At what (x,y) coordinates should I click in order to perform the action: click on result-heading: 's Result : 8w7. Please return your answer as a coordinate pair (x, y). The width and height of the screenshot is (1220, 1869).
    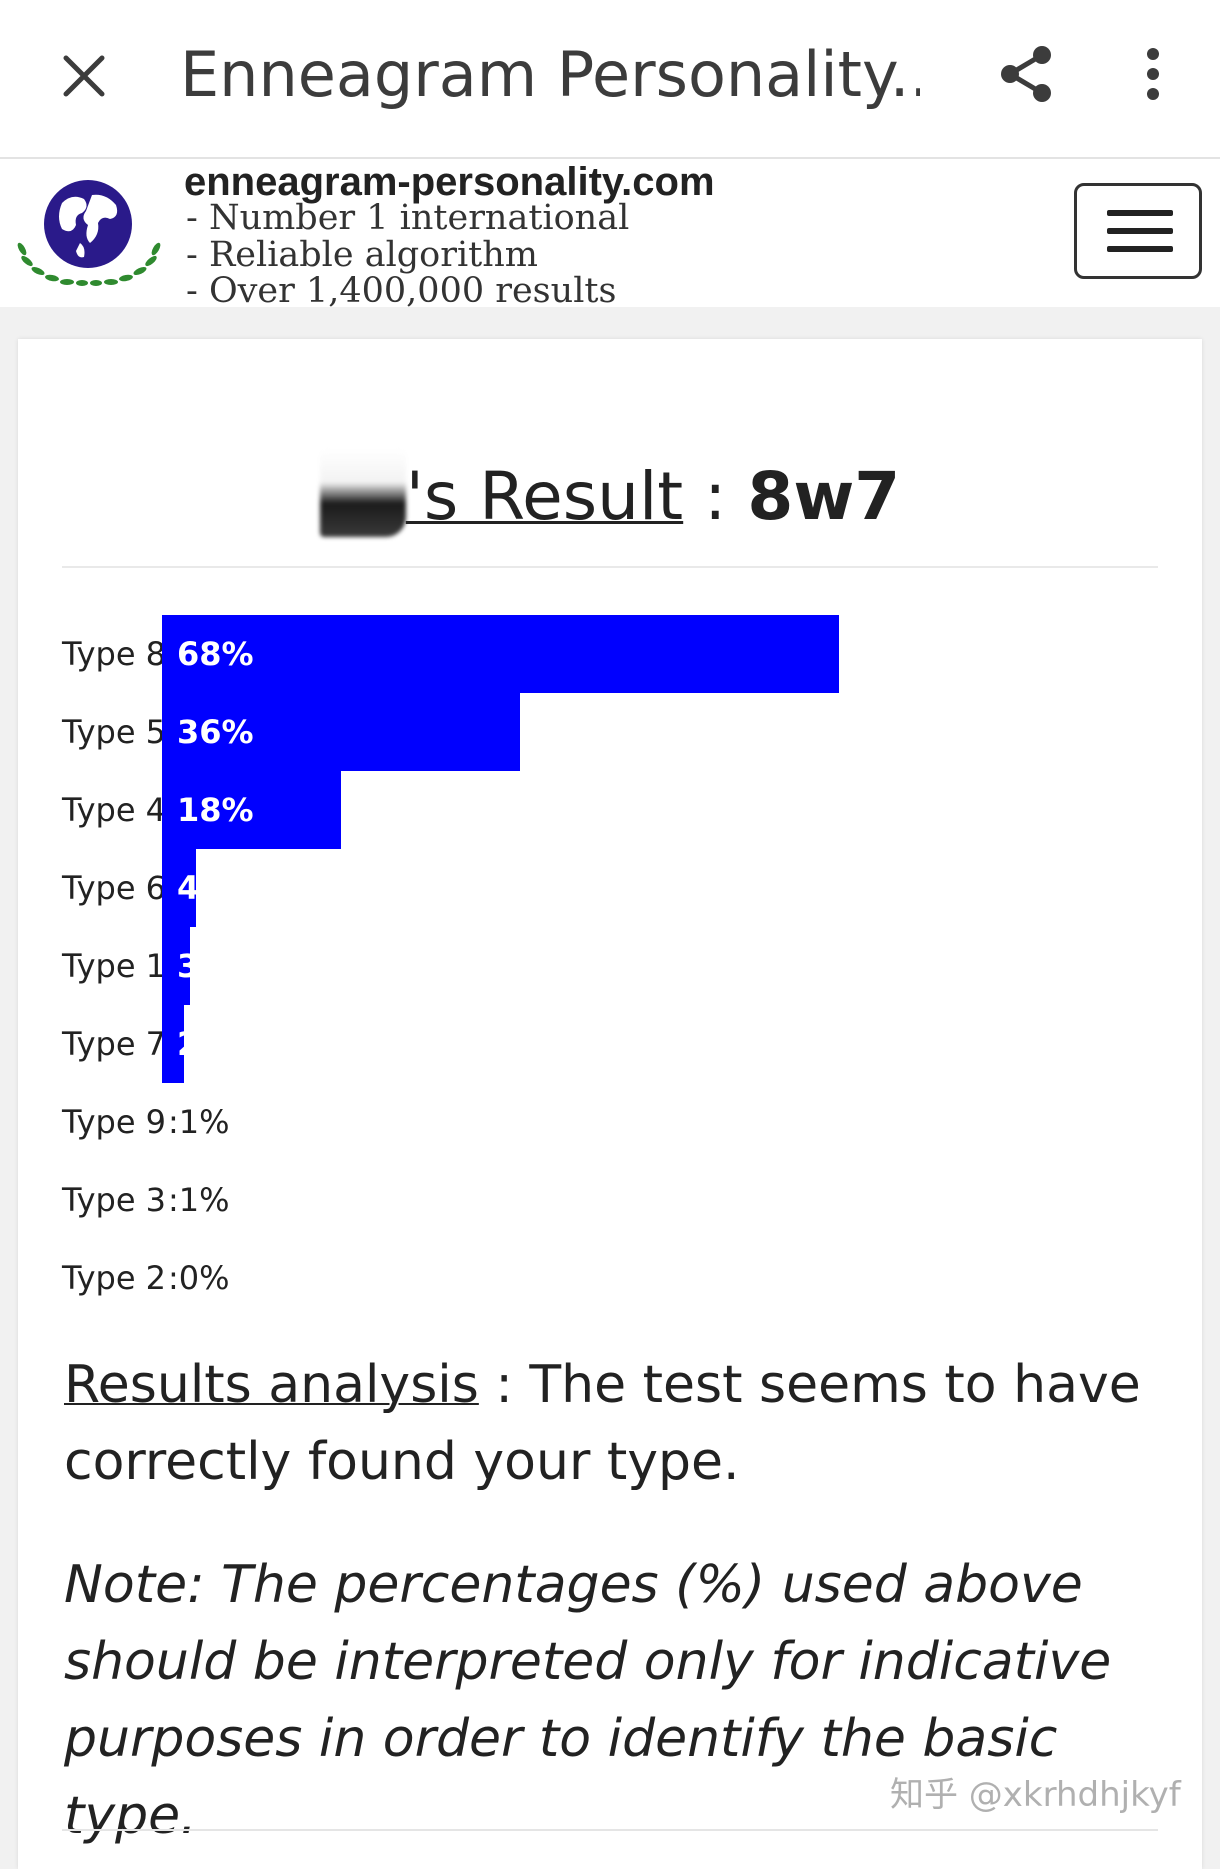
    Looking at the image, I should click on (610, 494).